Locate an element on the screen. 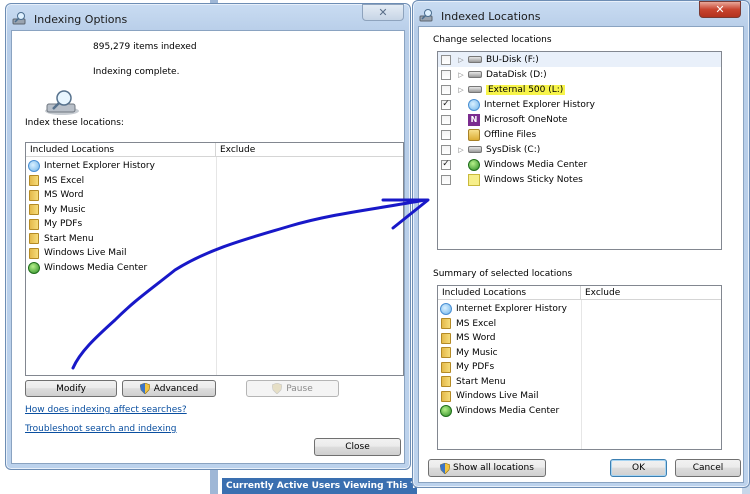 The width and height of the screenshot is (750, 494). tree-item: N Microsoft OneNote is located at coordinates (503, 119).